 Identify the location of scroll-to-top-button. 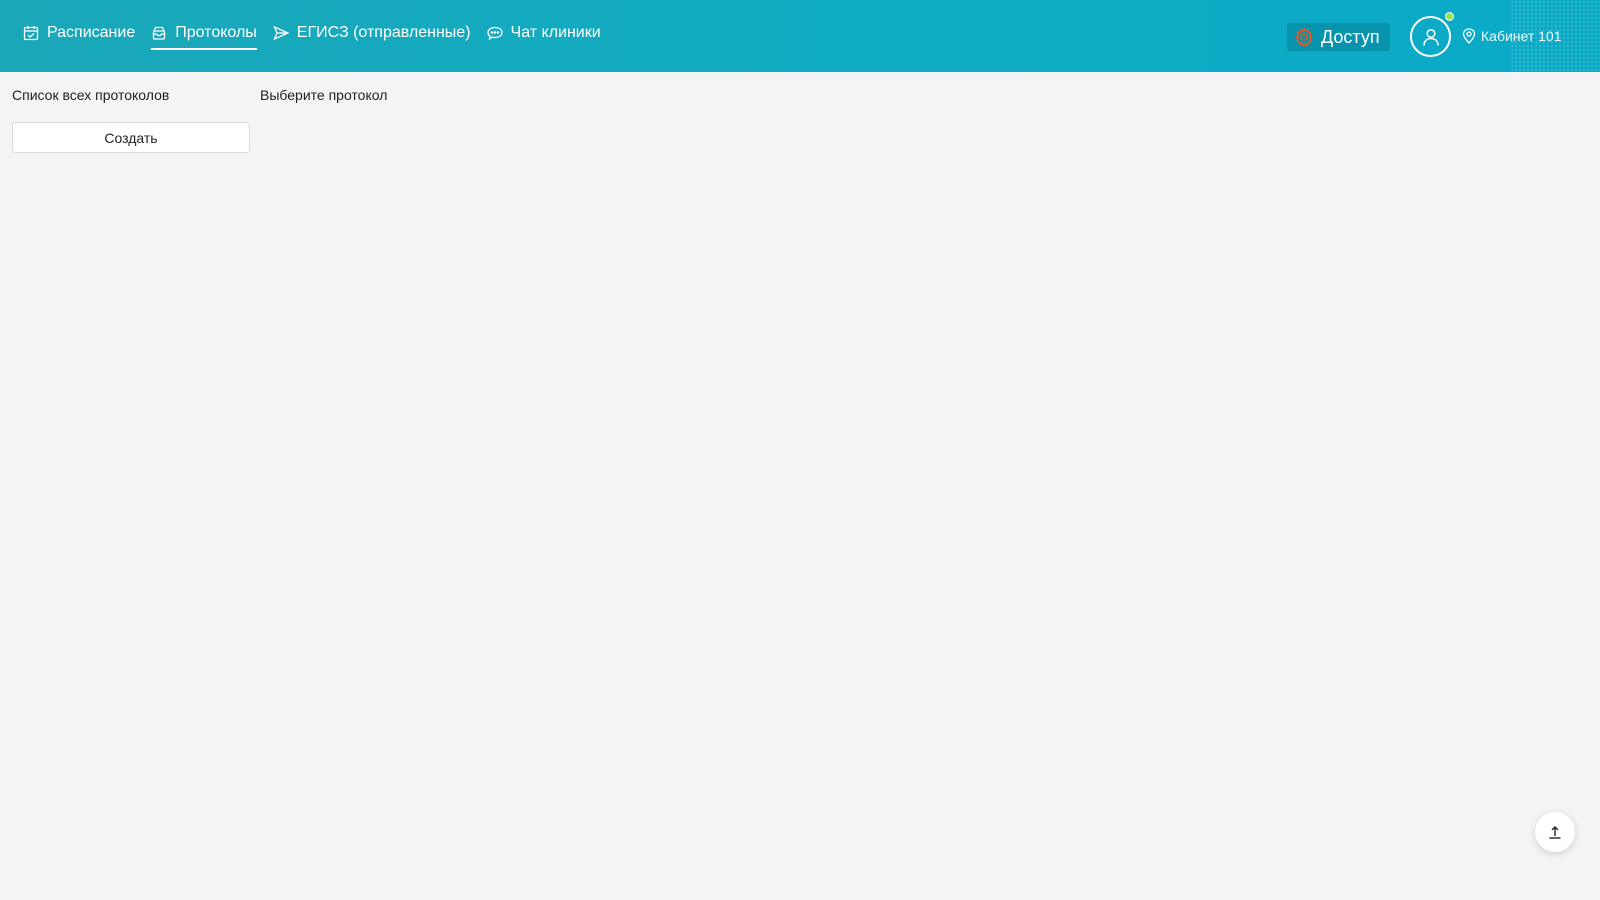
(1555, 832).